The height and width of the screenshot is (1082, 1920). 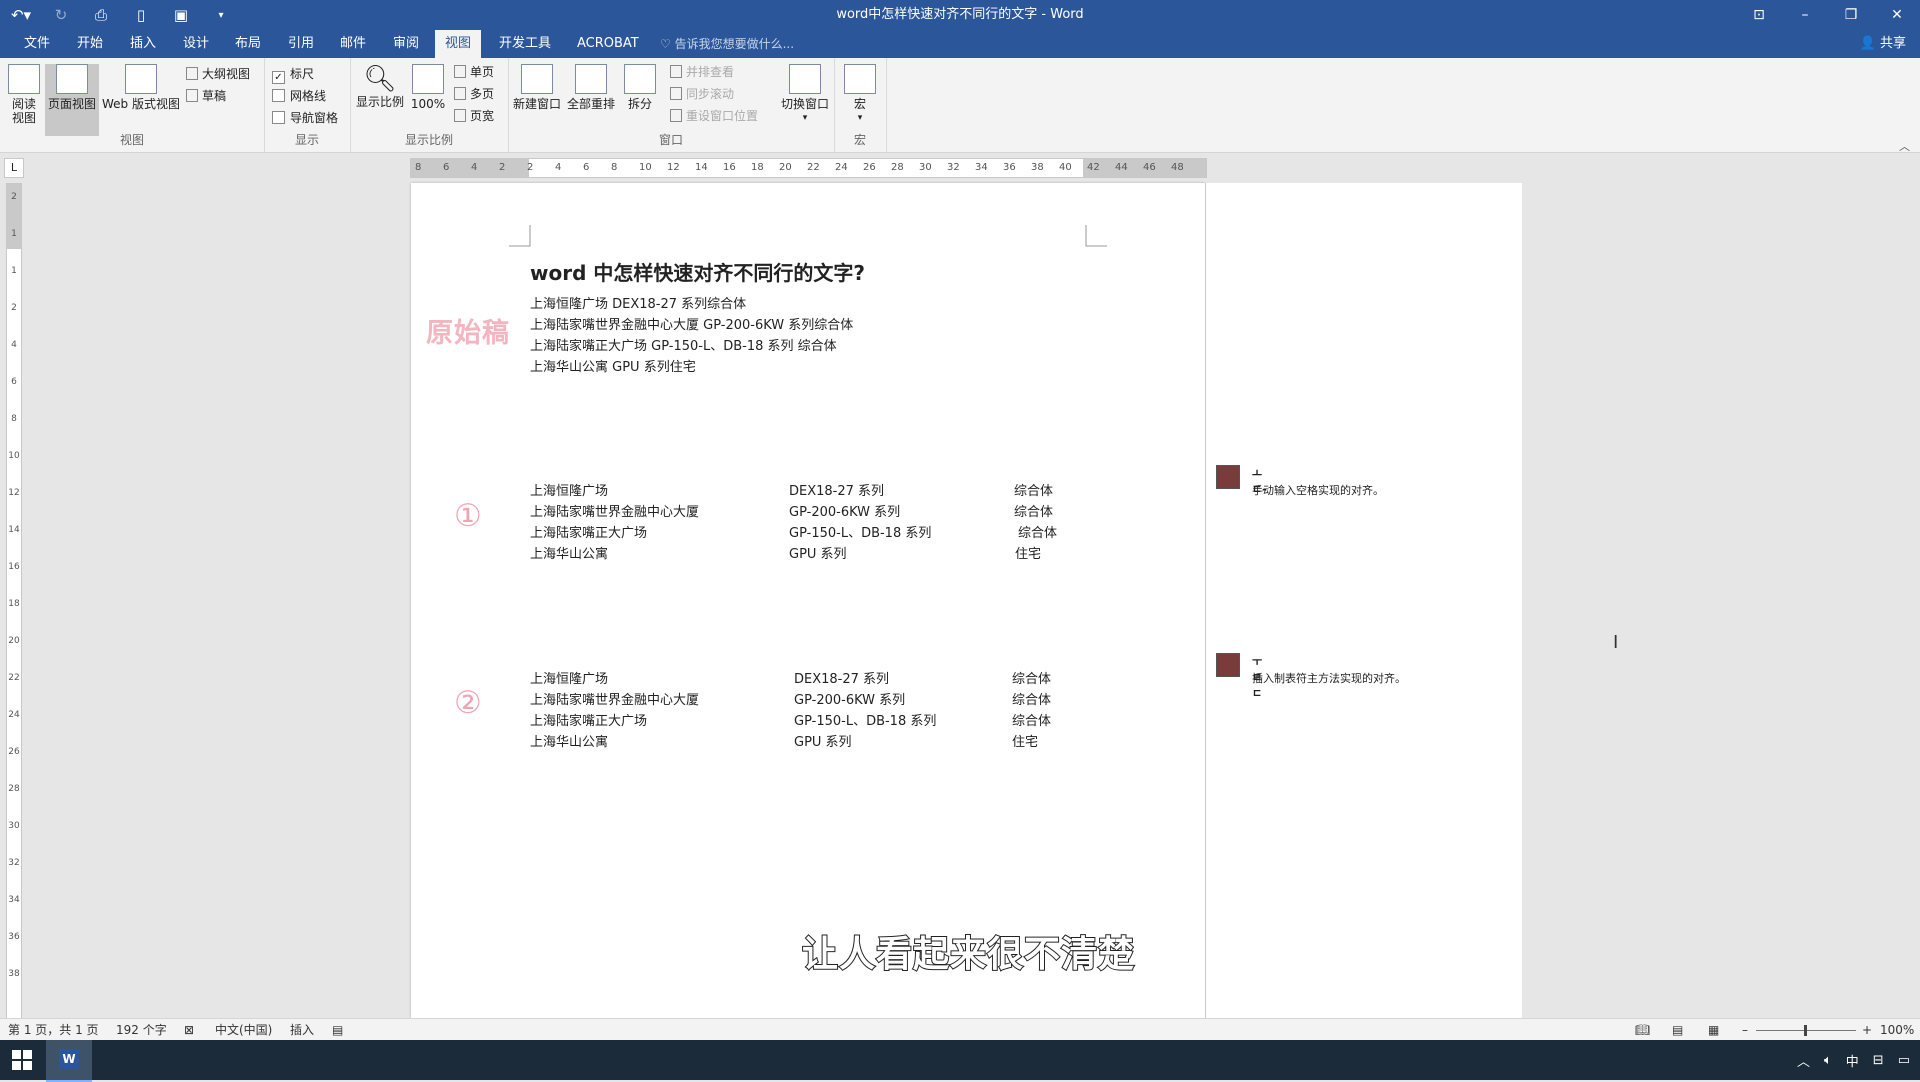 What do you see at coordinates (446, 167) in the screenshot?
I see `ruler-number: 6` at bounding box center [446, 167].